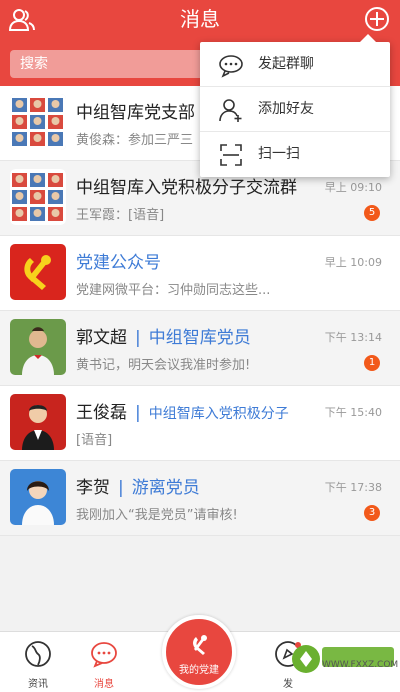 The height and width of the screenshot is (692, 400). I want to click on conversation-row: 李贺 | 游离党员 我刚加入“我是党员”请审核! 下午 17:38 3, so click(200, 498).